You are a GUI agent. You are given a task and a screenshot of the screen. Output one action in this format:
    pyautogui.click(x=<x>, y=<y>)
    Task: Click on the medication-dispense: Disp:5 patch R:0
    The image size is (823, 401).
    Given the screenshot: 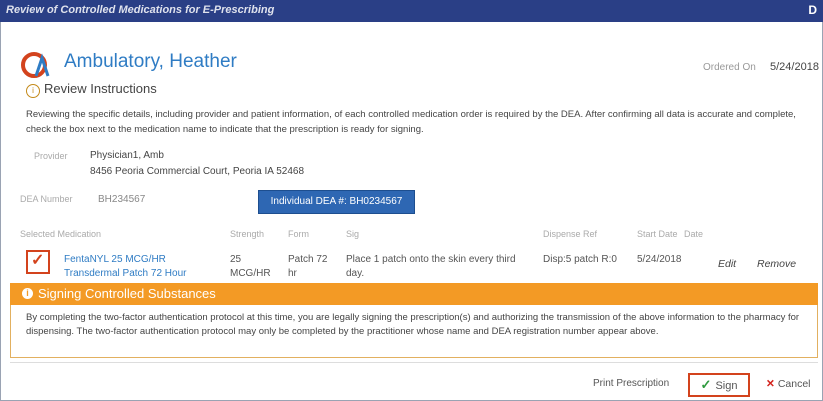 What is the action you would take?
    pyautogui.click(x=580, y=259)
    